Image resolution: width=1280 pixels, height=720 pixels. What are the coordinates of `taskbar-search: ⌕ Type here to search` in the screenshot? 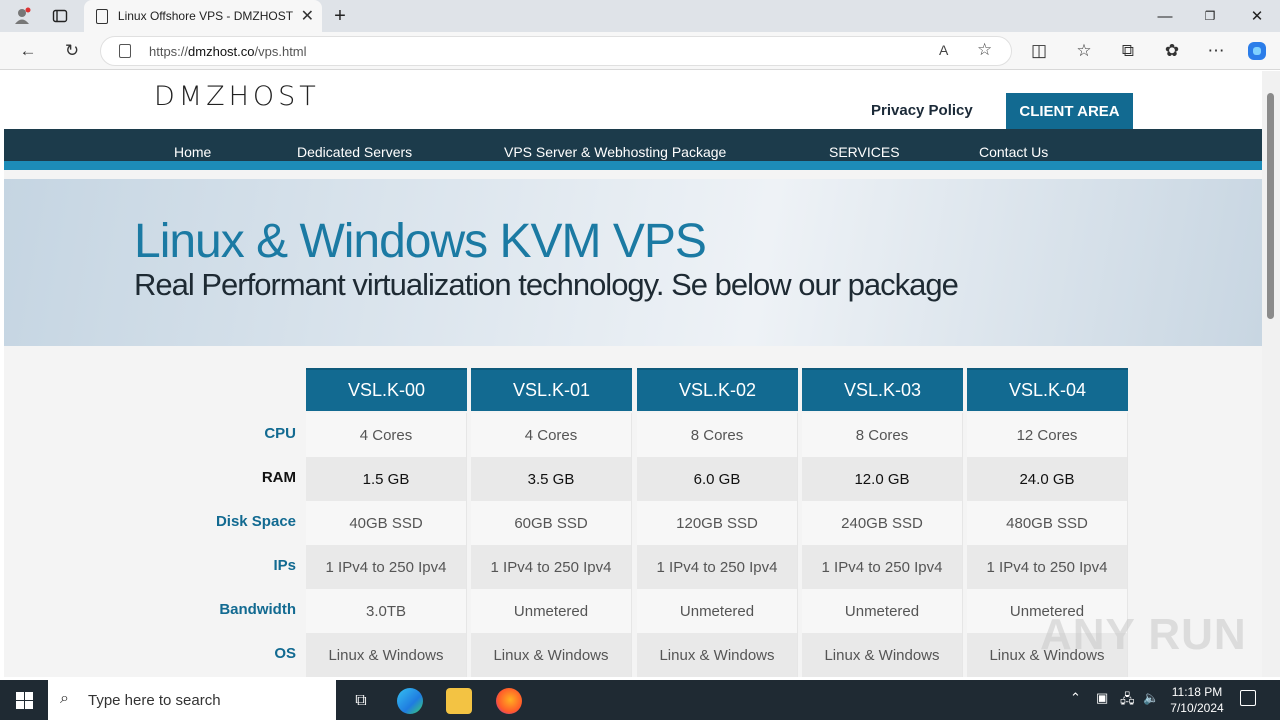 It's located at (192, 700).